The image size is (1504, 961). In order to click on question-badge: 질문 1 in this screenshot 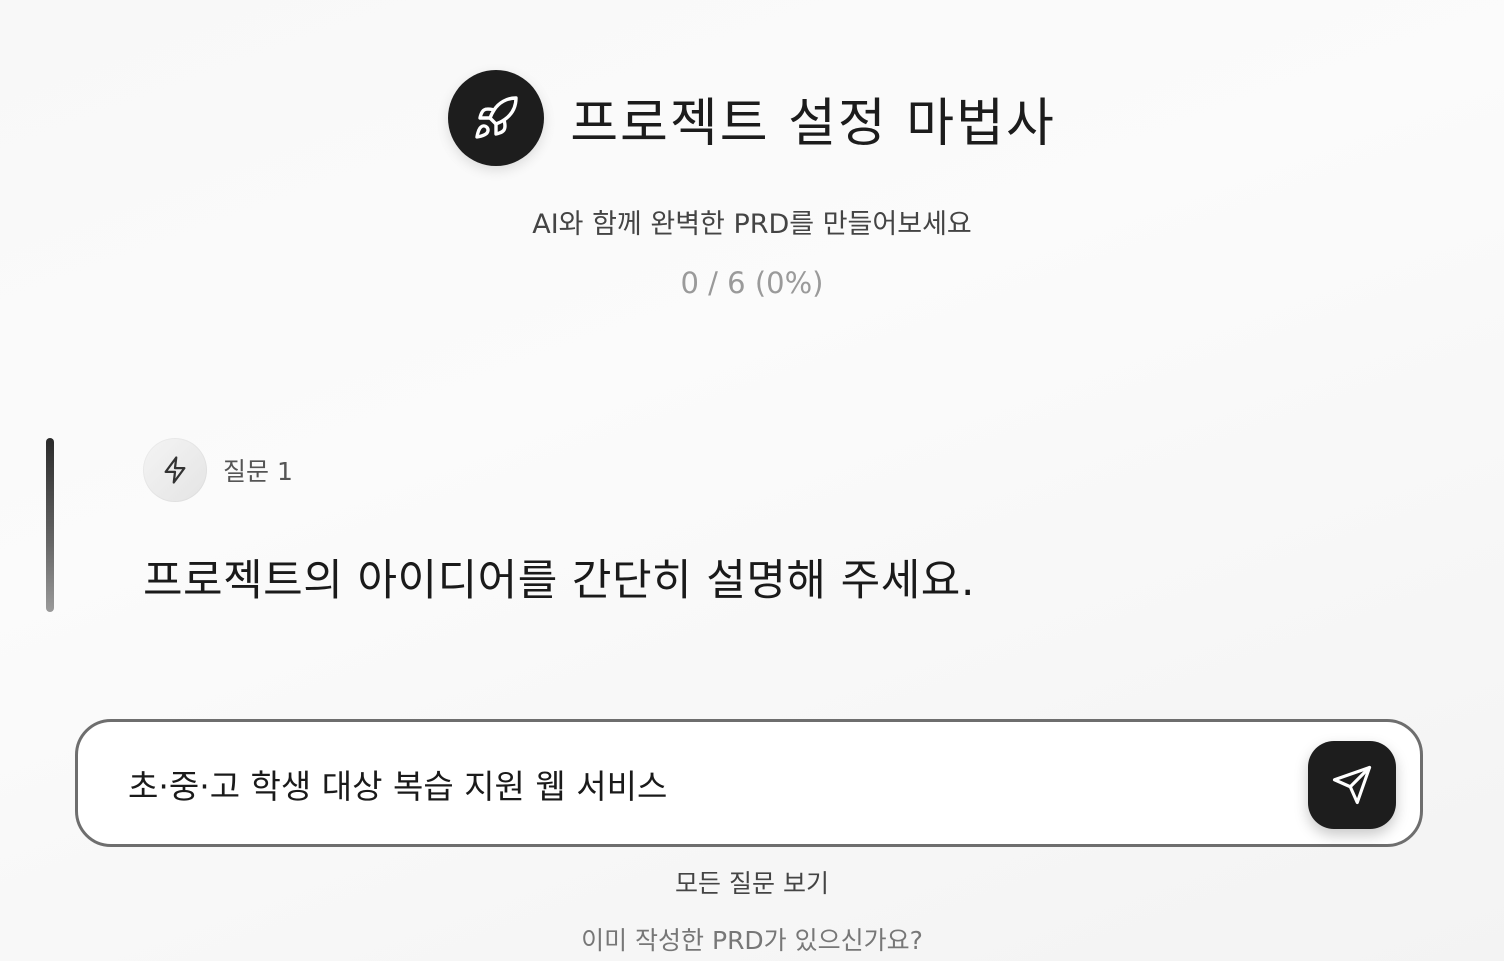, I will do `click(218, 470)`.